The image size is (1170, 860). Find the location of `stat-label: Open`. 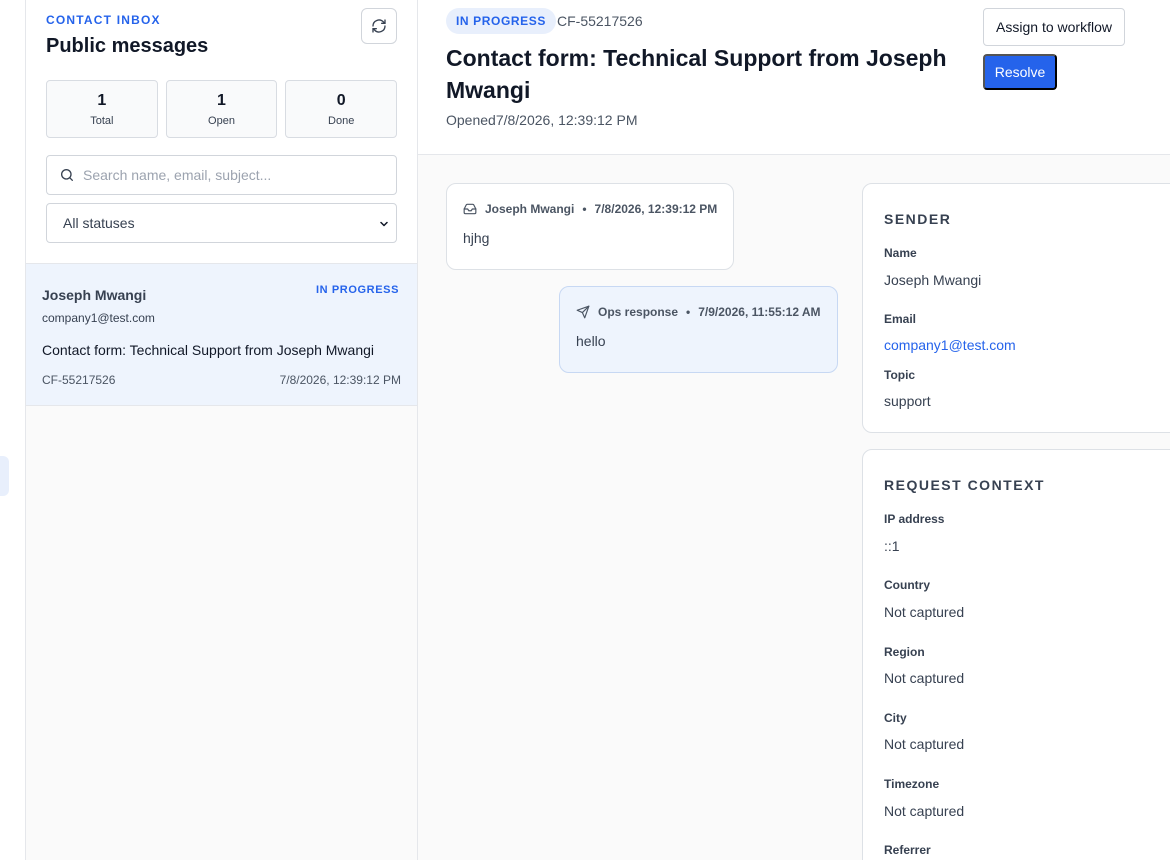

stat-label: Open is located at coordinates (221, 121).